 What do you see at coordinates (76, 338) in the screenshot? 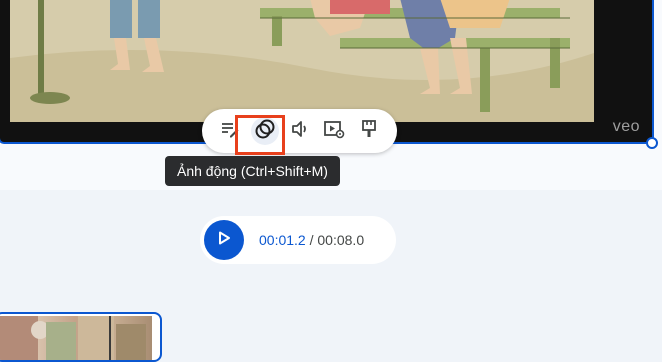
I see `clip-thumbnail-image` at bounding box center [76, 338].